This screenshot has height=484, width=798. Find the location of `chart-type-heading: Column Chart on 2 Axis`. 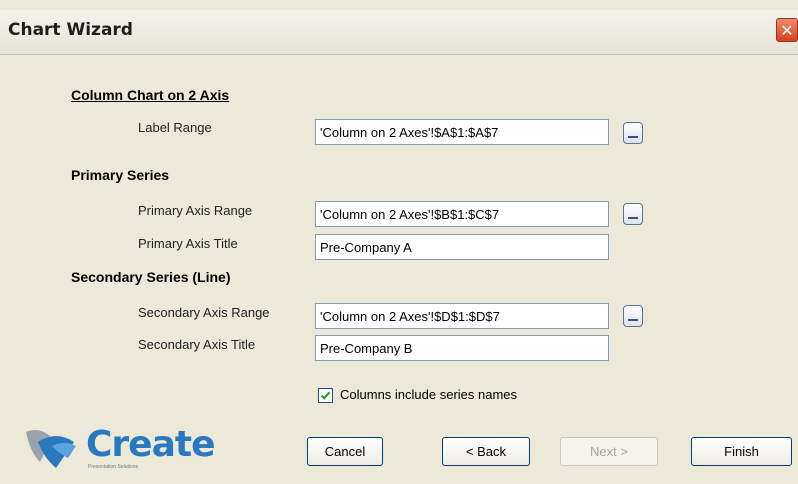

chart-type-heading: Column Chart on 2 Axis is located at coordinates (150, 95).